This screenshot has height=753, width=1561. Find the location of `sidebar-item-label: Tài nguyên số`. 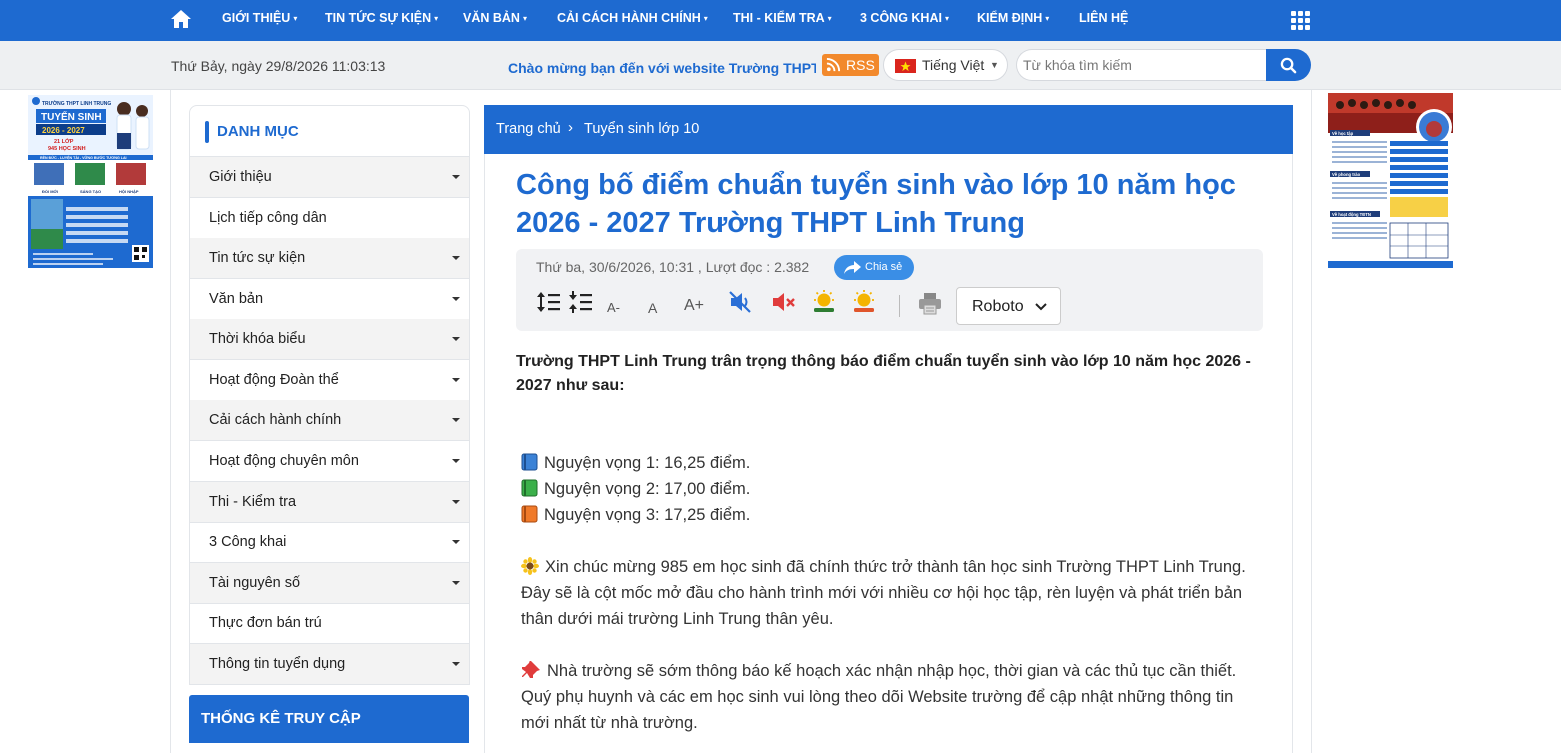

sidebar-item-label: Tài nguyên số is located at coordinates (255, 583).